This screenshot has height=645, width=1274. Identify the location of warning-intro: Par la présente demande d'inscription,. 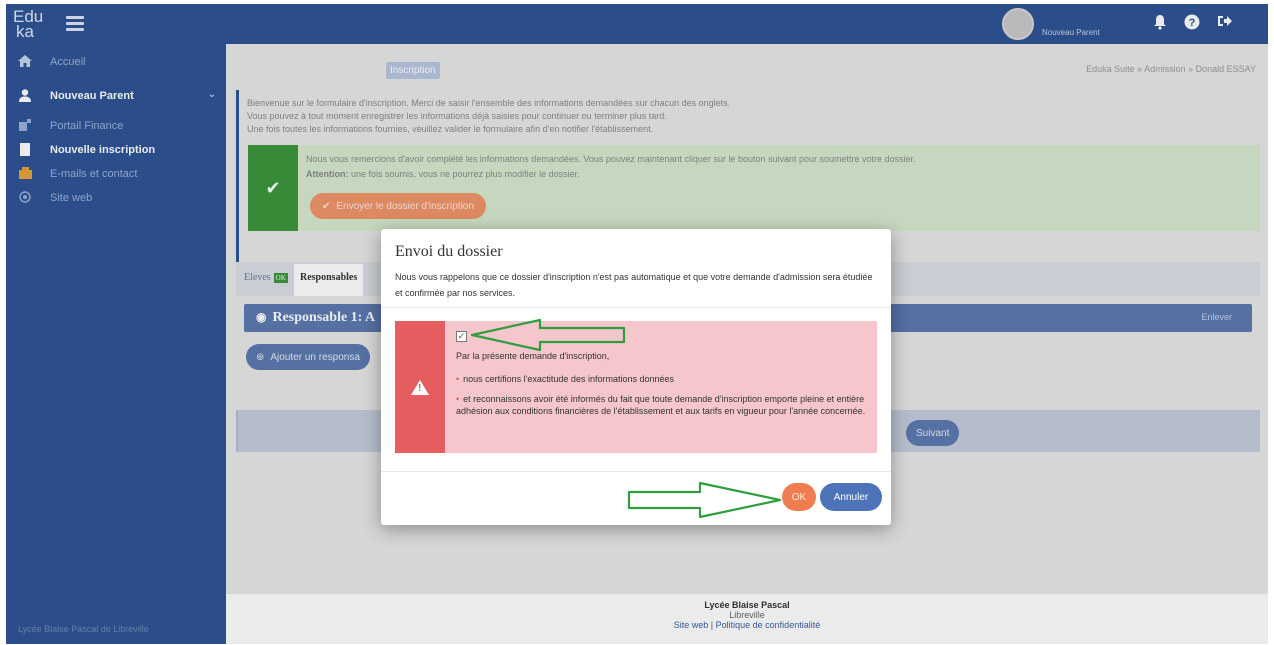
(533, 356).